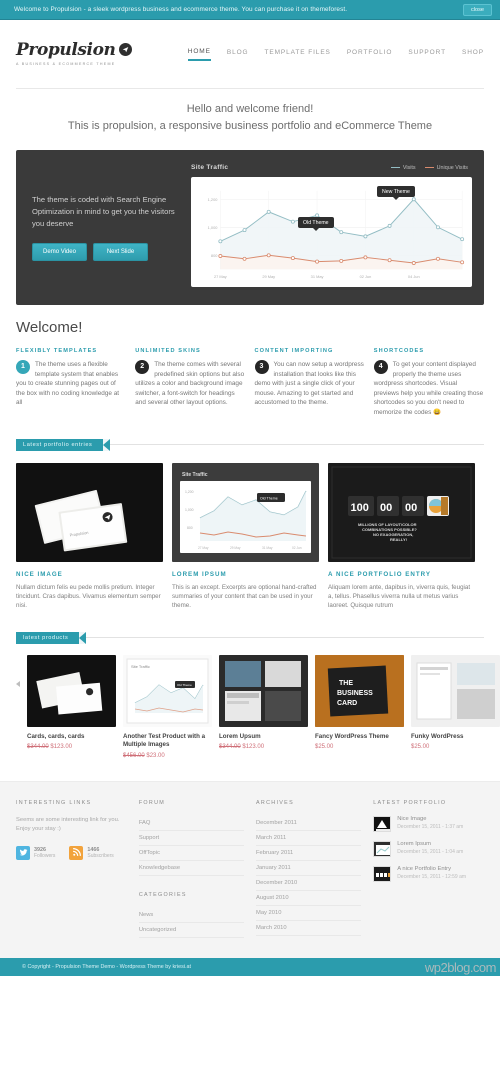 This screenshot has width=500, height=1066. Describe the element at coordinates (430, 819) in the screenshot. I see `latest-portfolio-name-1: Nice Image` at that location.